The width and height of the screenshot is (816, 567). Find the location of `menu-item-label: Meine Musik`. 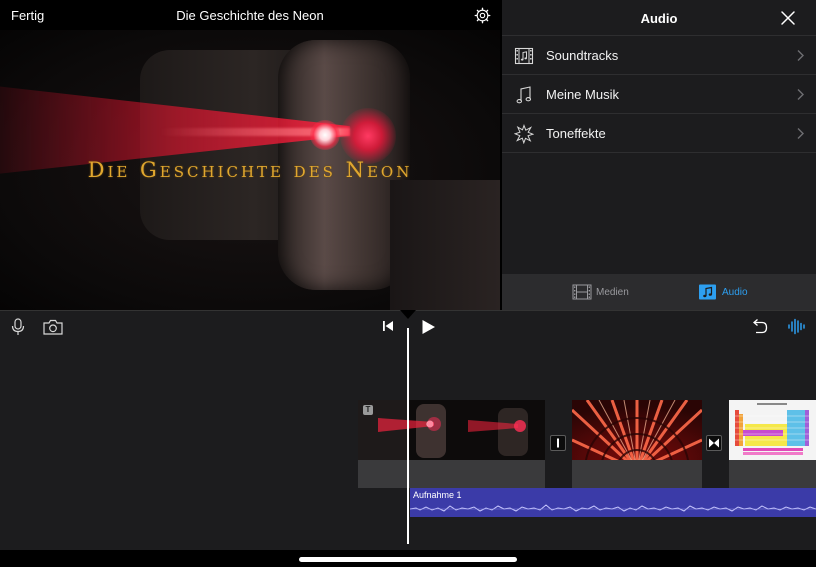

menu-item-label: Meine Musik is located at coordinates (582, 94).